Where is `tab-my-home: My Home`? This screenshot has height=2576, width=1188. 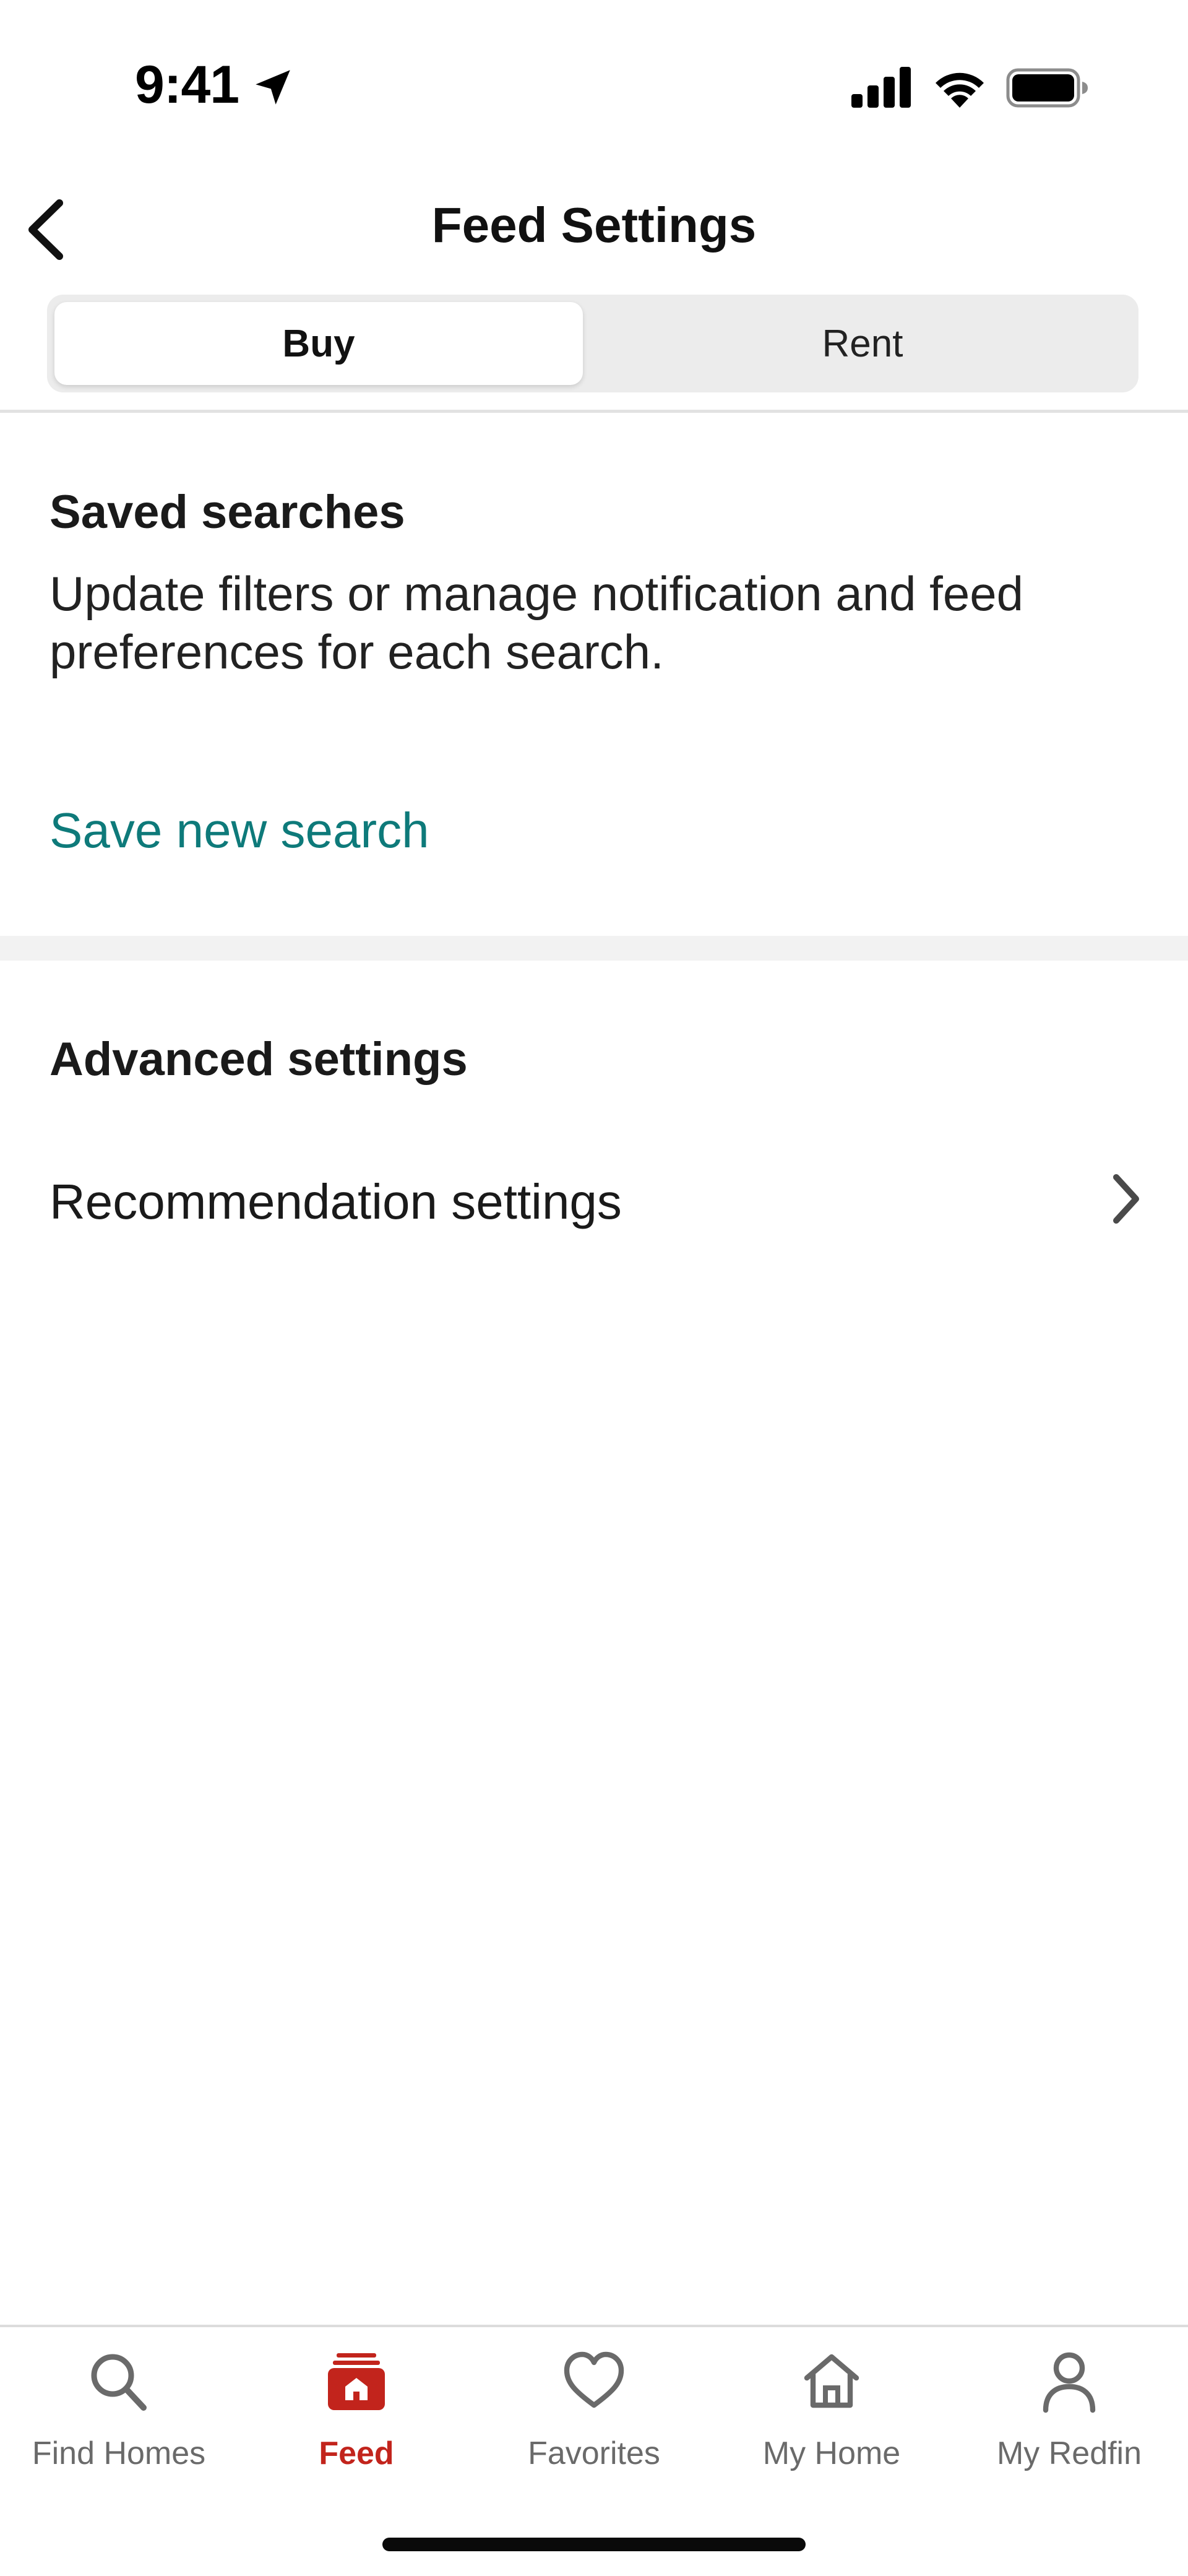 tab-my-home: My Home is located at coordinates (831, 2413).